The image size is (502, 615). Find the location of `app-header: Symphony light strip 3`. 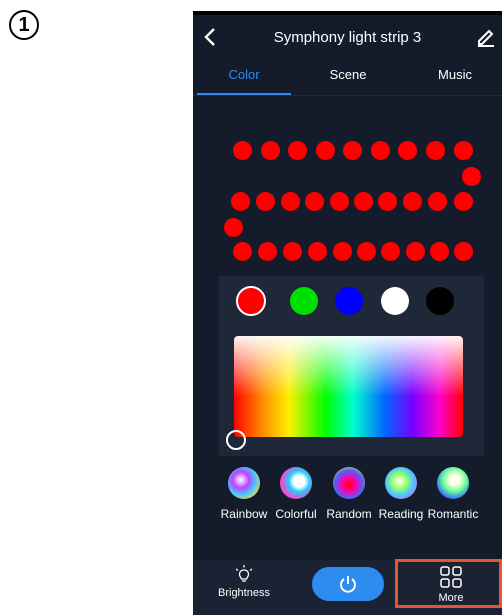

app-header: Symphony light strip 3 is located at coordinates (347, 38).